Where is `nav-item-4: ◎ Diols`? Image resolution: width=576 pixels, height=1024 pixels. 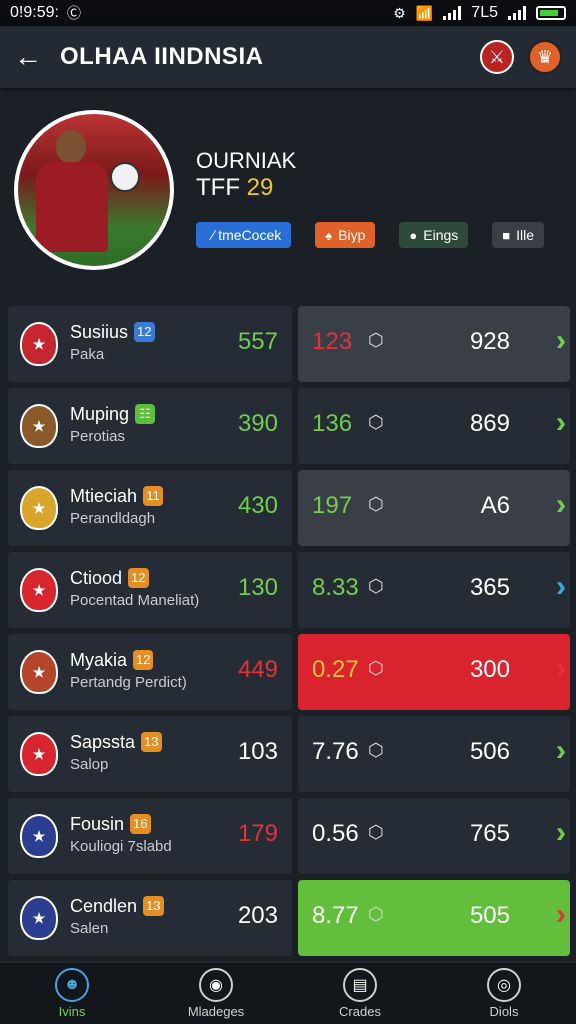
nav-item-4: ◎ Diols is located at coordinates (504, 993).